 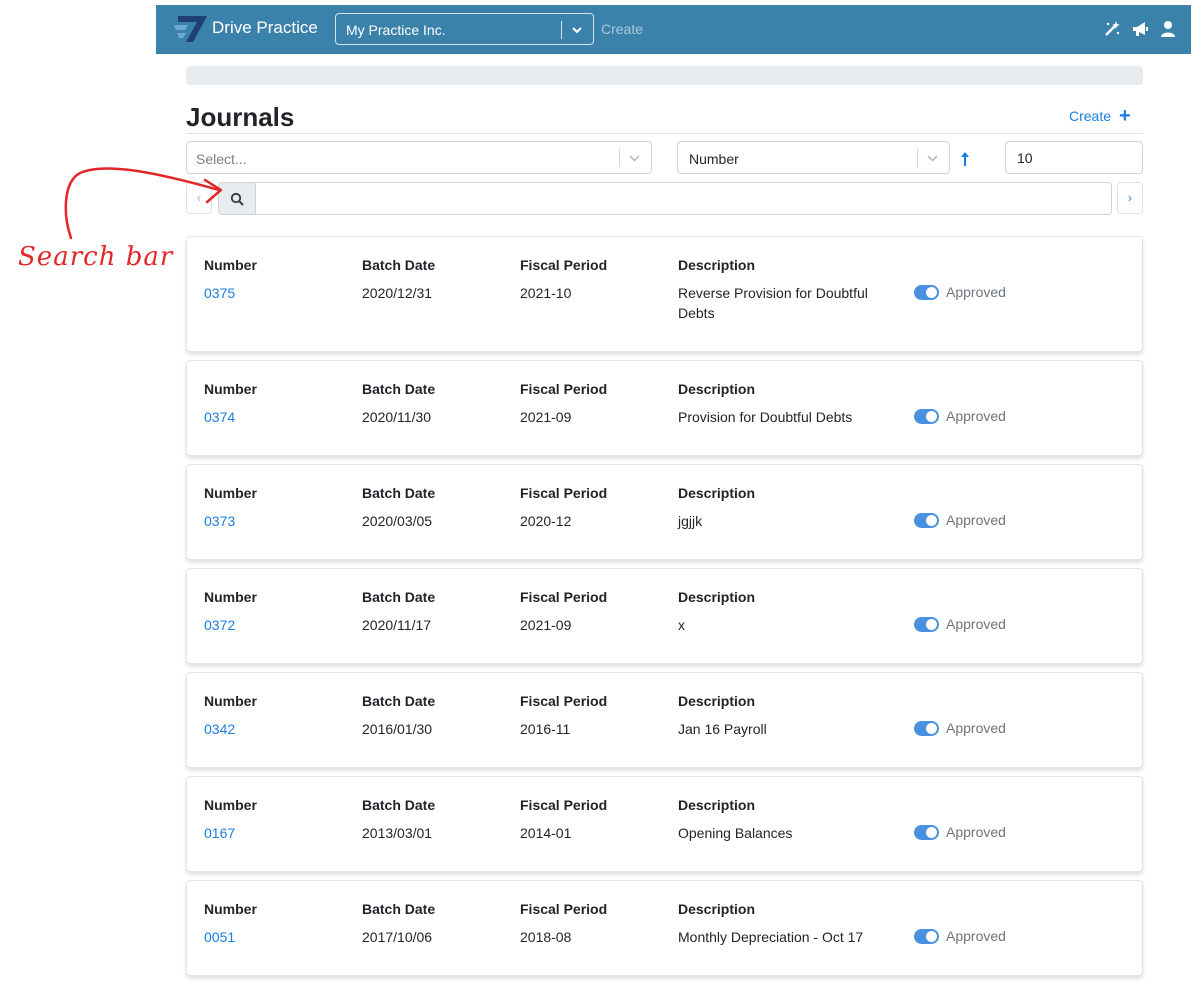 What do you see at coordinates (240, 117) in the screenshot?
I see `page-title: Journals` at bounding box center [240, 117].